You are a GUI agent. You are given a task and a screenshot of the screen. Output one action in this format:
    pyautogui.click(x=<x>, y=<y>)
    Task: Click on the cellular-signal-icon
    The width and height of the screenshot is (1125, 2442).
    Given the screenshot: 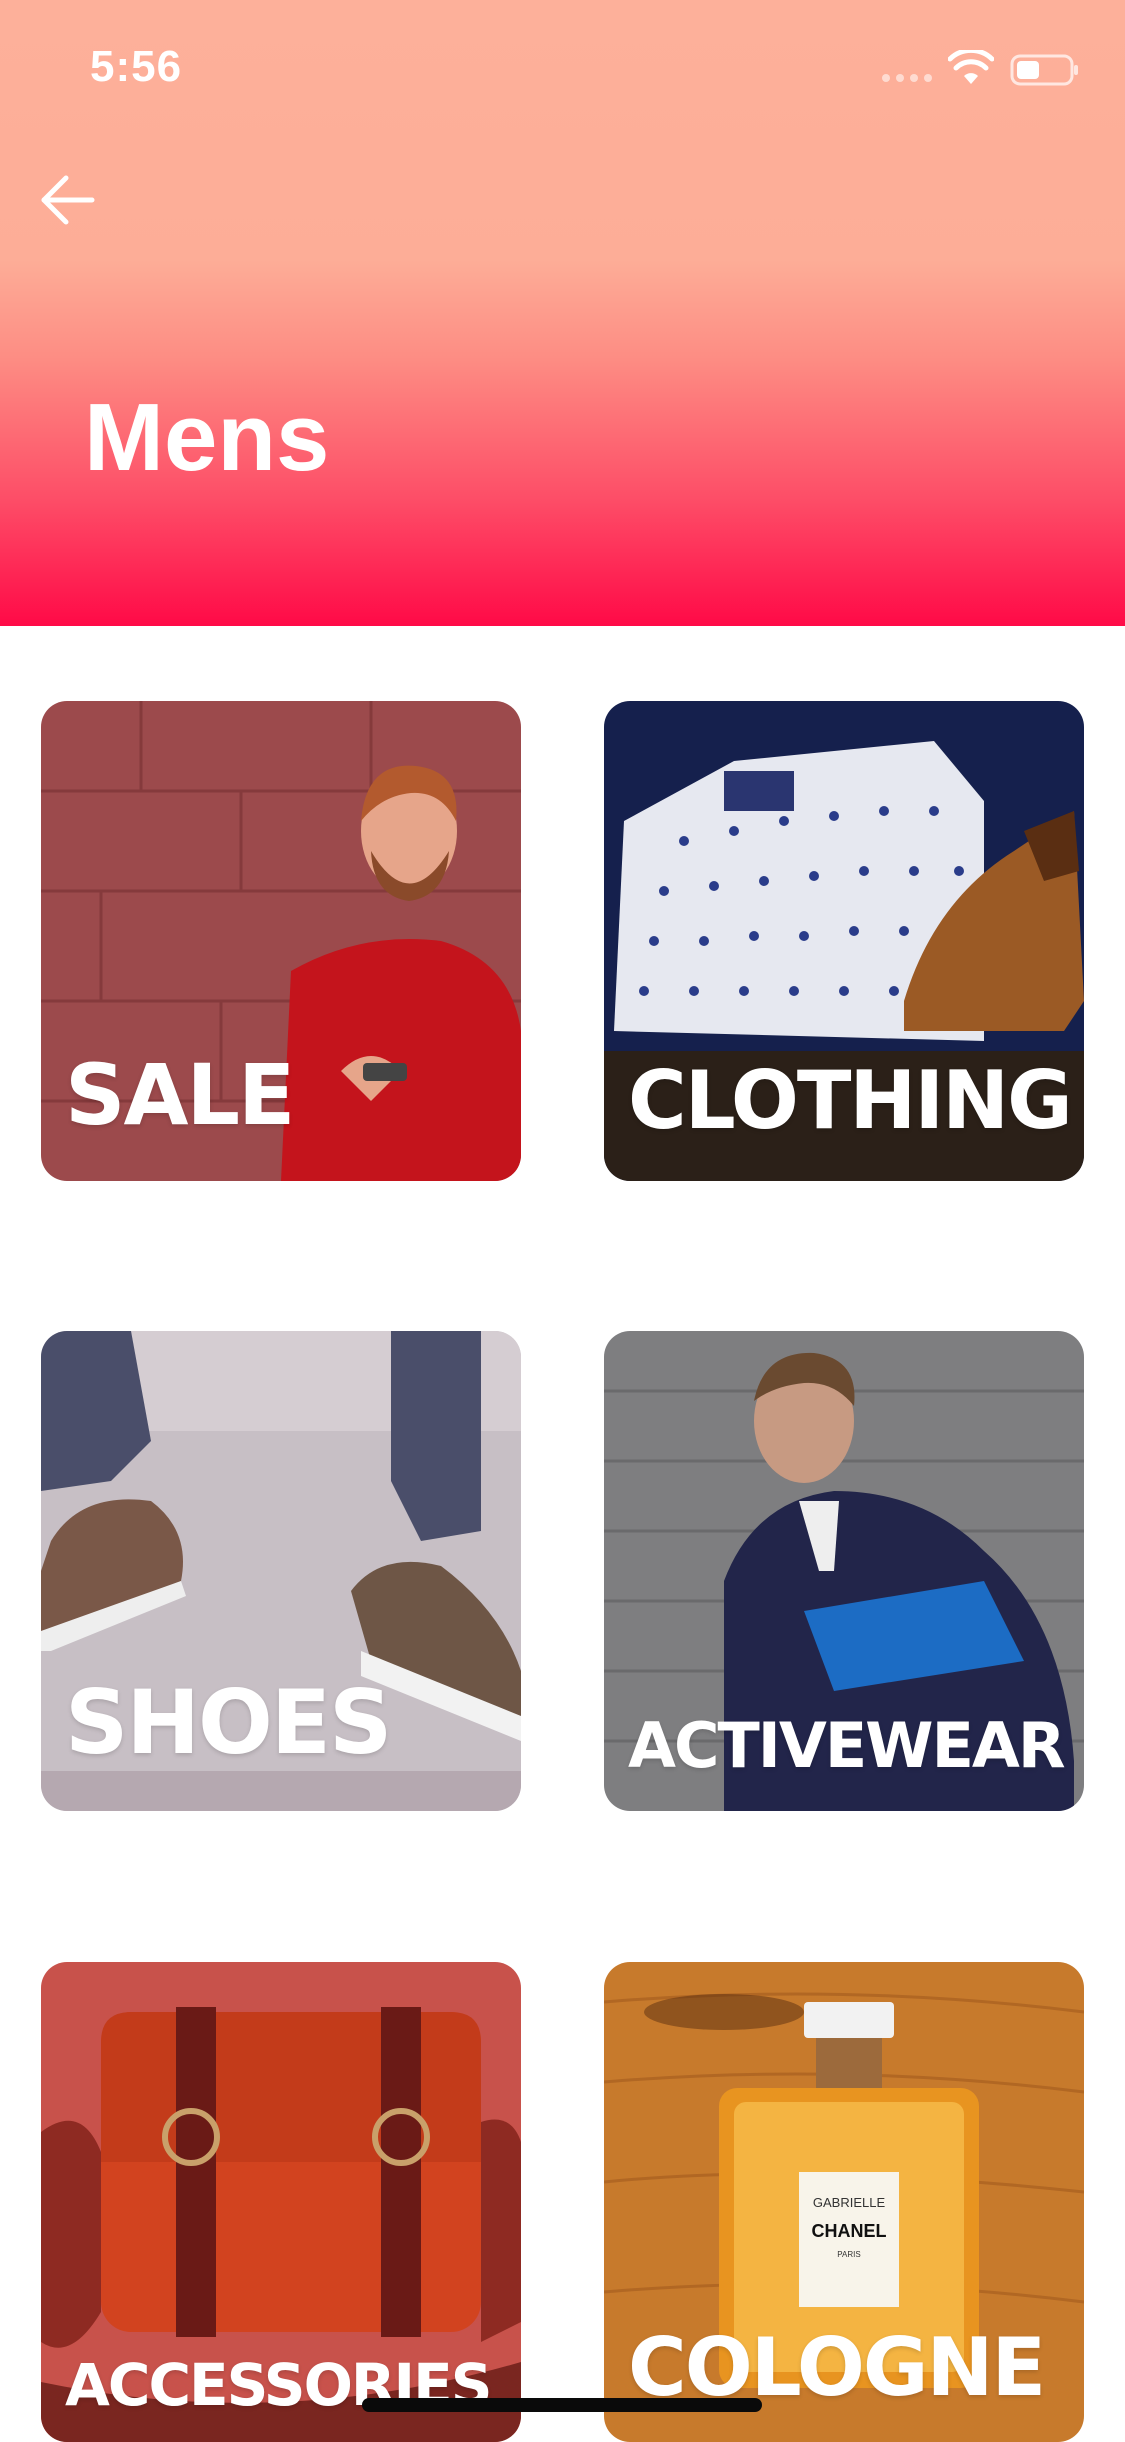 What is the action you would take?
    pyautogui.click(x=907, y=78)
    